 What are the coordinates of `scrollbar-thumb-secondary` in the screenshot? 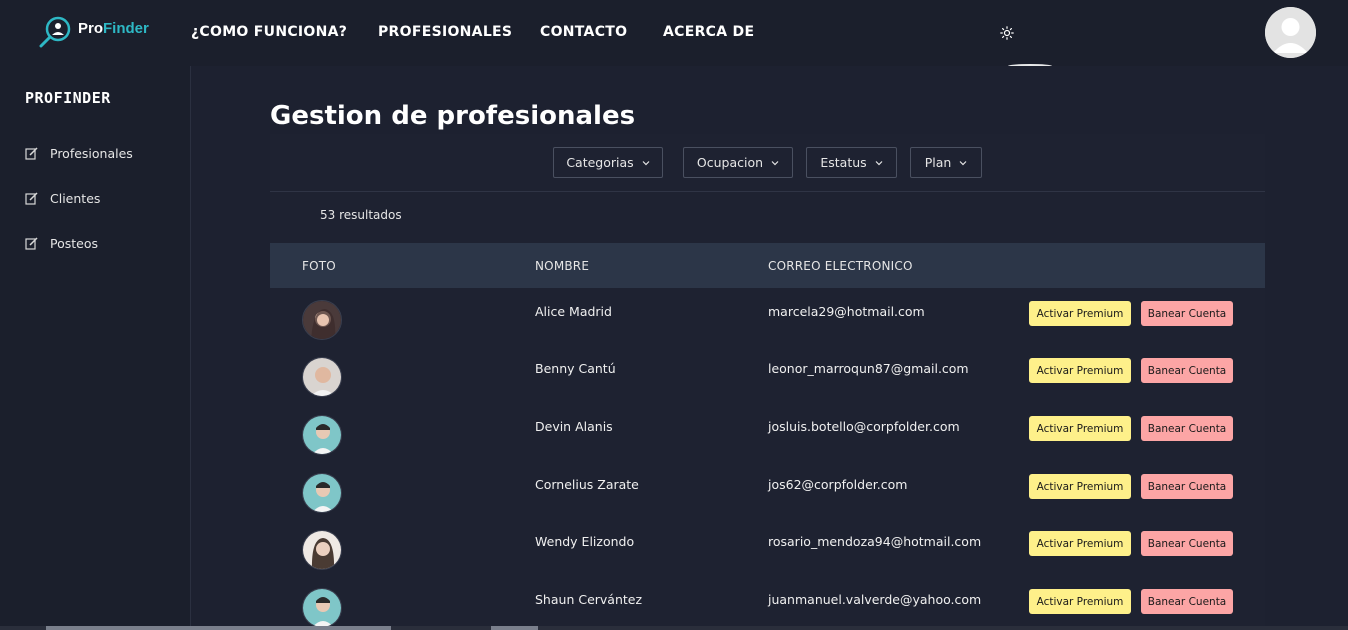 It's located at (514, 628).